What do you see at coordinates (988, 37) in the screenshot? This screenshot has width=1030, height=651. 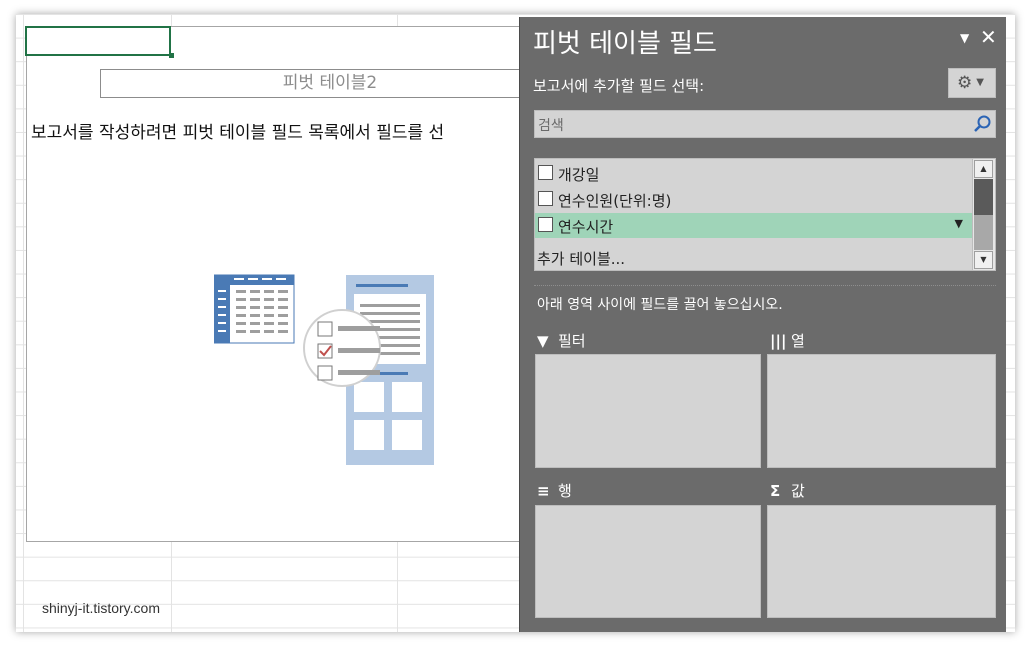 I see `close-icon: ✕` at bounding box center [988, 37].